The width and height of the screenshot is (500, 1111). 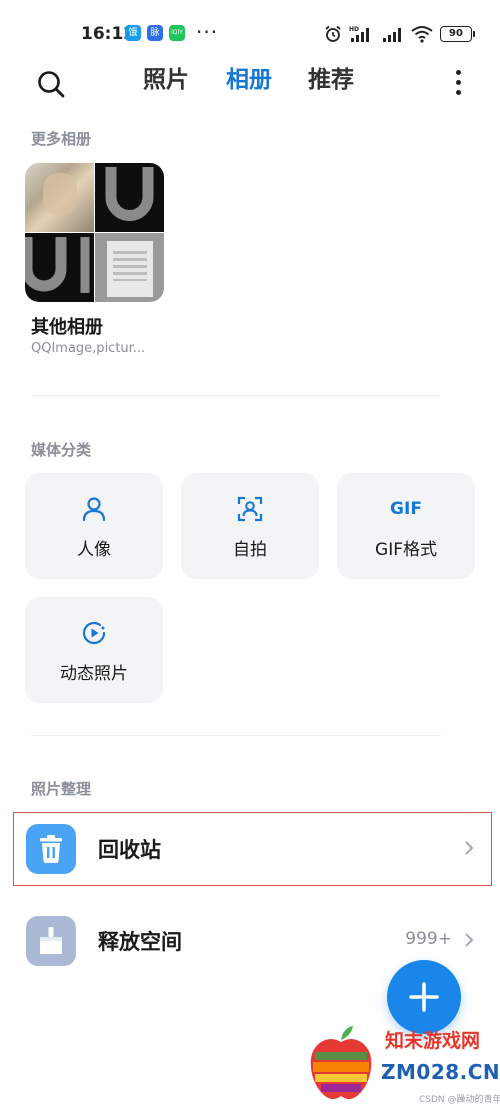 I want to click on media-card-portrait: 人像, so click(x=94, y=526).